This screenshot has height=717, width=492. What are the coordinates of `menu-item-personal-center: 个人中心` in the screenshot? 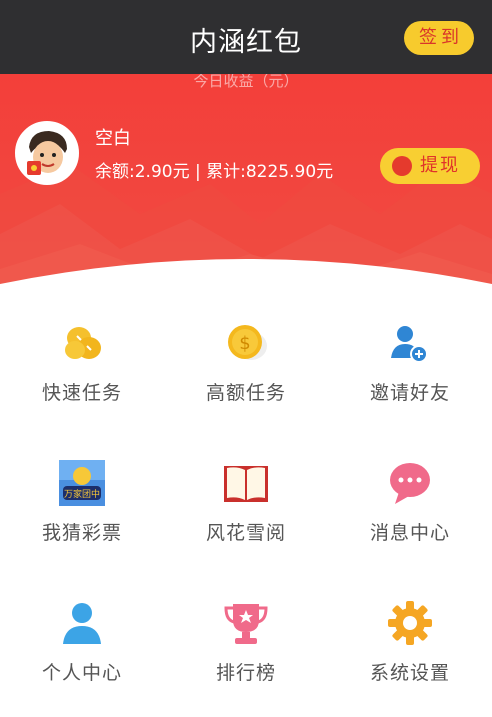 It's located at (82, 640).